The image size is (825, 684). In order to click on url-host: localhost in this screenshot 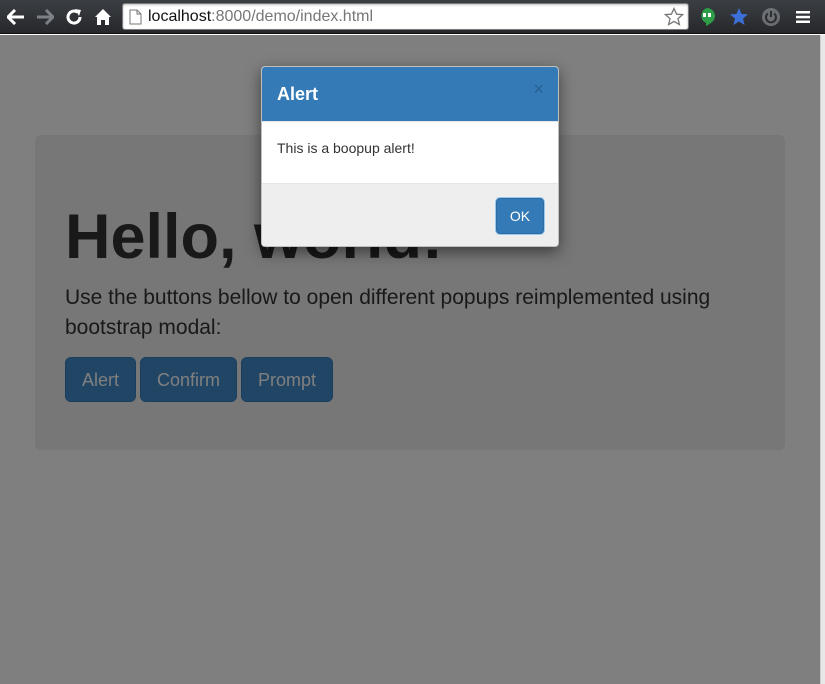, I will do `click(180, 16)`.